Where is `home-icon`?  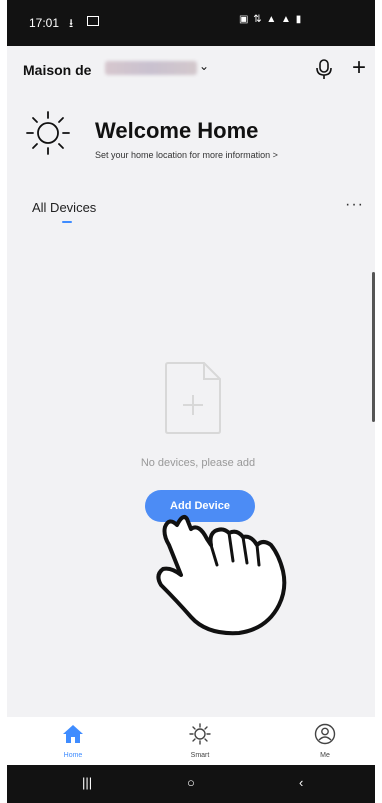 home-icon is located at coordinates (73, 734).